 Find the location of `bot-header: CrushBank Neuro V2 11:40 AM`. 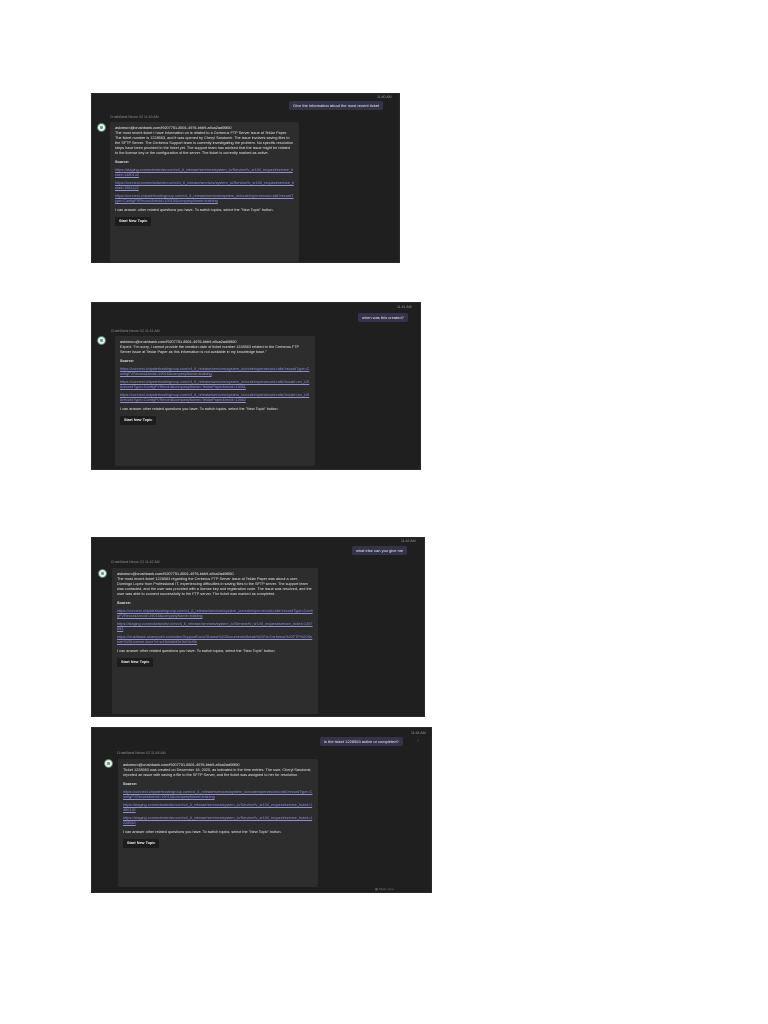

bot-header: CrushBank Neuro V2 11:40 AM is located at coordinates (134, 117).